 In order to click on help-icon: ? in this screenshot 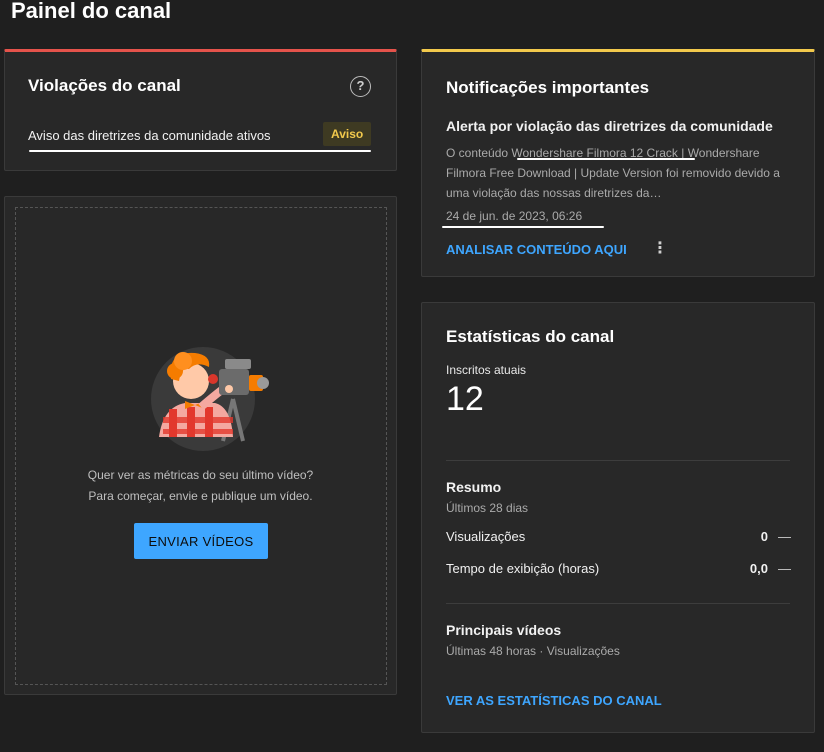, I will do `click(360, 86)`.